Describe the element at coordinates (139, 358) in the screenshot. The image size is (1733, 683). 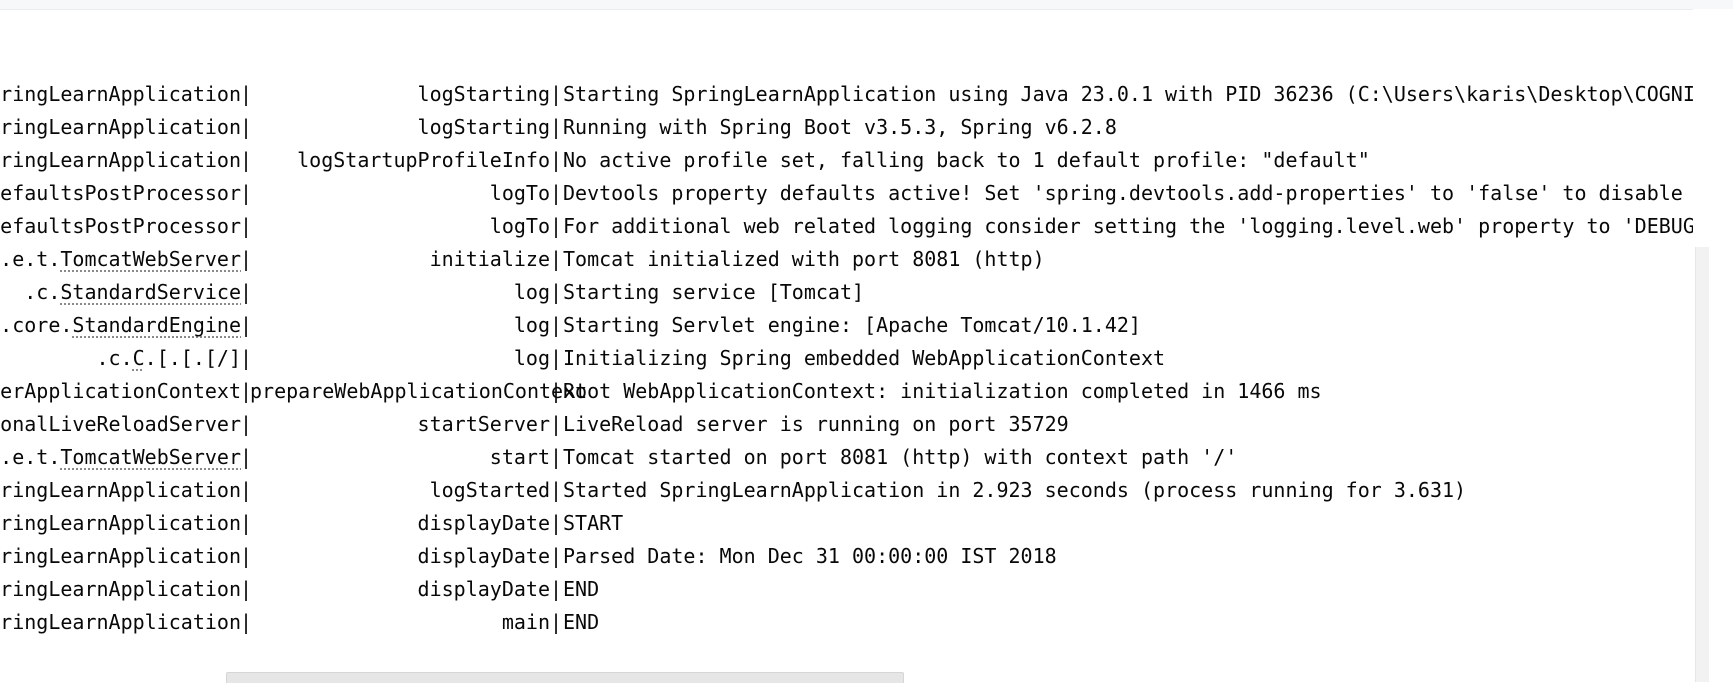
I see `logger-class-link: C` at that location.